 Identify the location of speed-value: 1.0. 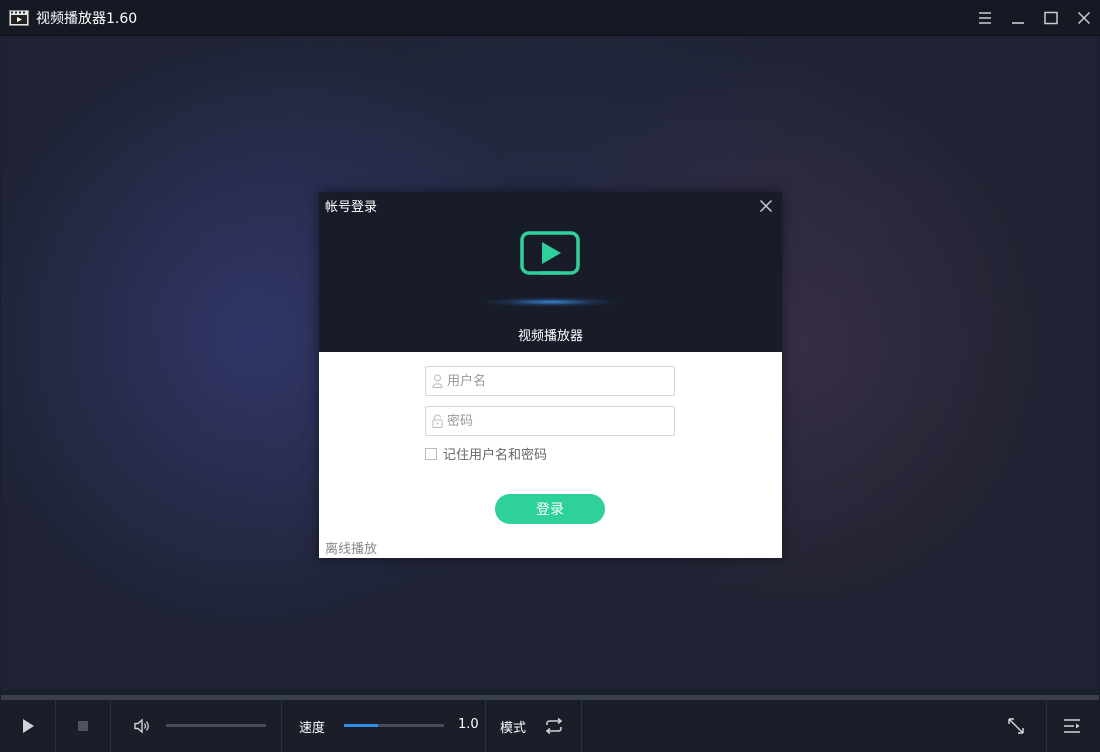
(468, 724).